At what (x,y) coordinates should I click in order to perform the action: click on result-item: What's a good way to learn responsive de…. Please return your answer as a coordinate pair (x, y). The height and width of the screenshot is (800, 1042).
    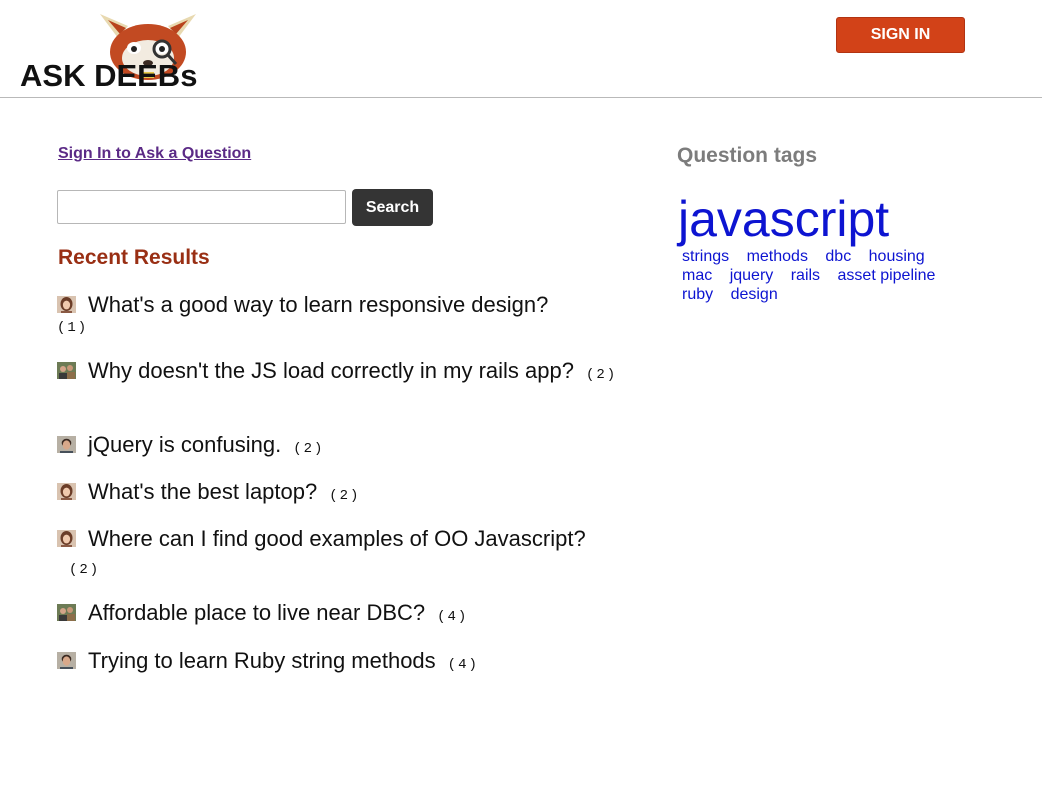
    Looking at the image, I should click on (342, 314).